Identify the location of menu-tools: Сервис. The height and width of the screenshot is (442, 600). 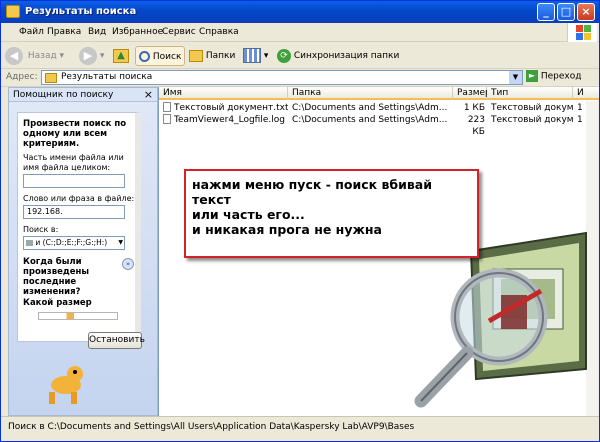
(179, 32).